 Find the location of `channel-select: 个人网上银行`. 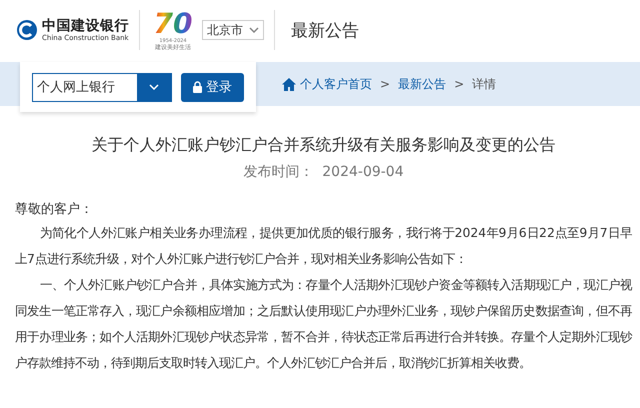

channel-select: 个人网上银行 is located at coordinates (102, 87).